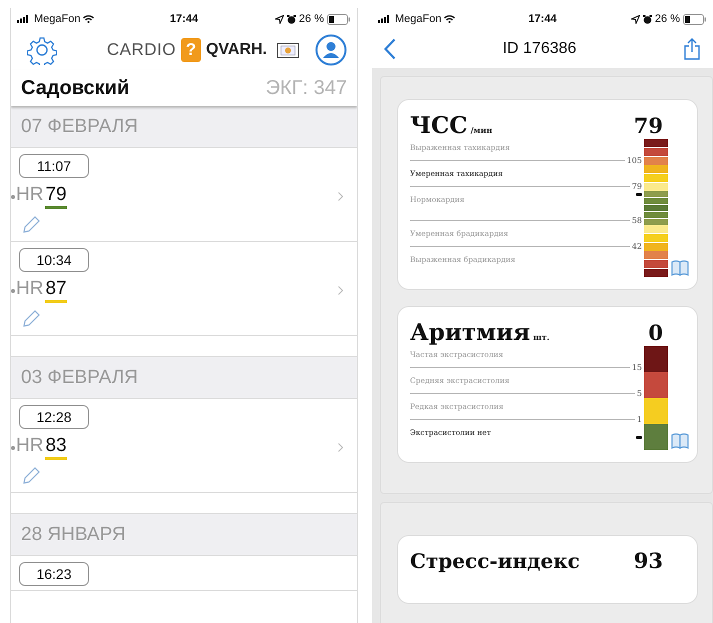 The image size is (713, 623). I want to click on card-icon, so click(288, 50).